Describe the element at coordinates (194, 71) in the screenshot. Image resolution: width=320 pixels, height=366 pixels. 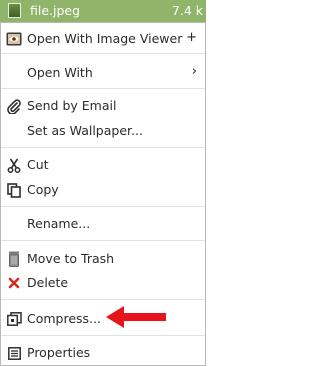
I see `submenu-arrow-icon: ›` at that location.